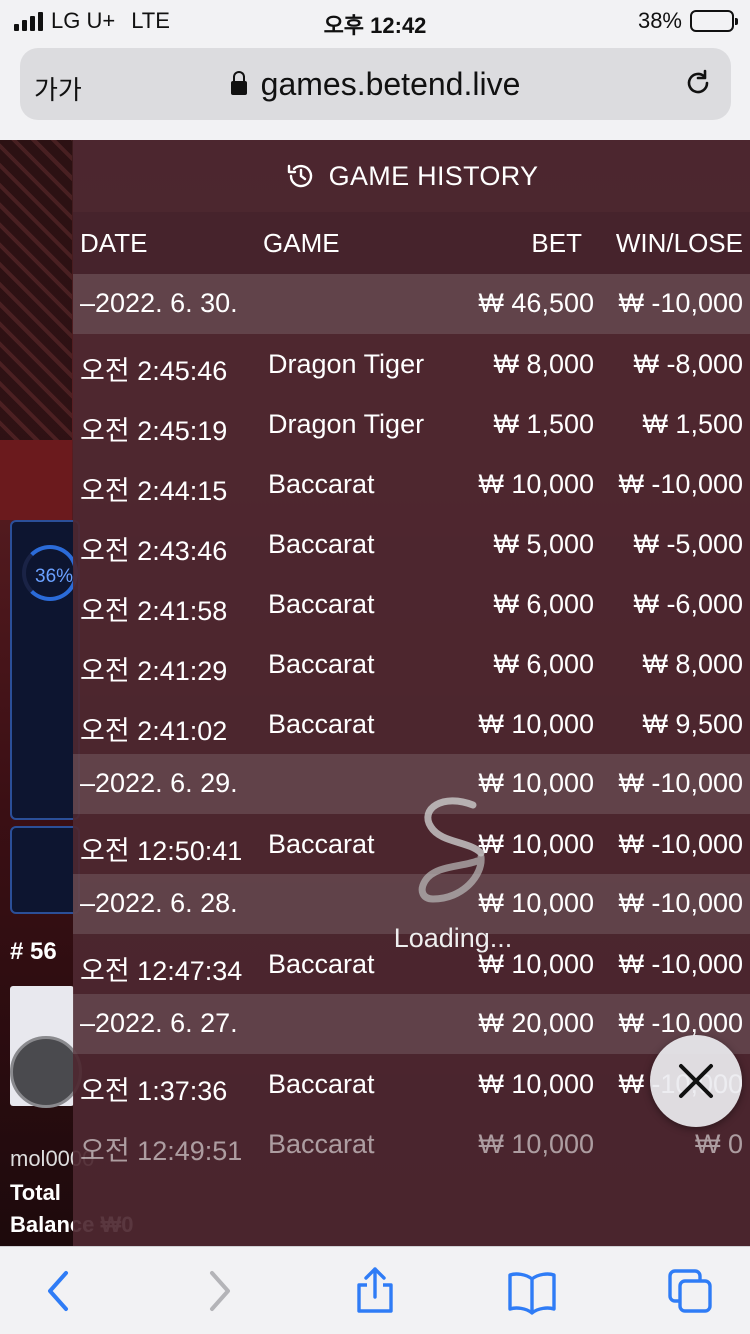 The height and width of the screenshot is (1334, 750). What do you see at coordinates (390, 84) in the screenshot?
I see `url-text: games.betend.live` at bounding box center [390, 84].